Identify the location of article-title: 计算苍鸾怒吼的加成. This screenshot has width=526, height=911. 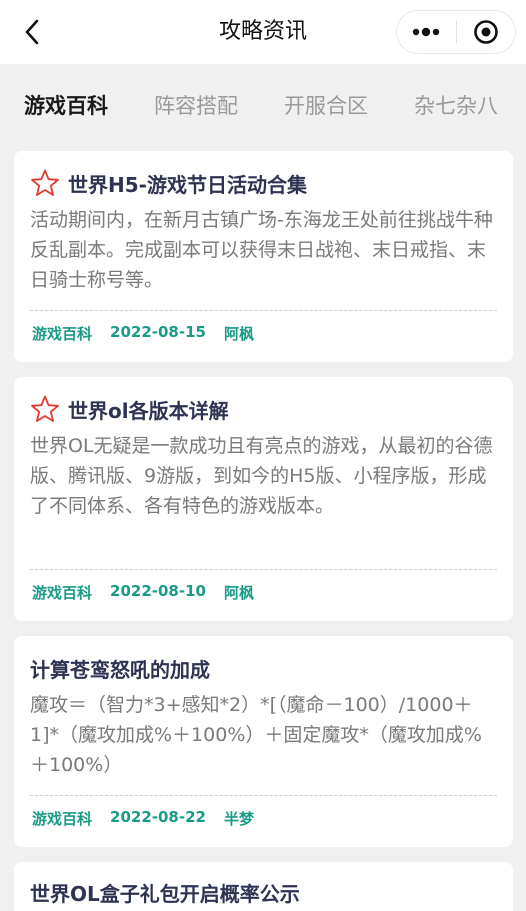
(263, 668).